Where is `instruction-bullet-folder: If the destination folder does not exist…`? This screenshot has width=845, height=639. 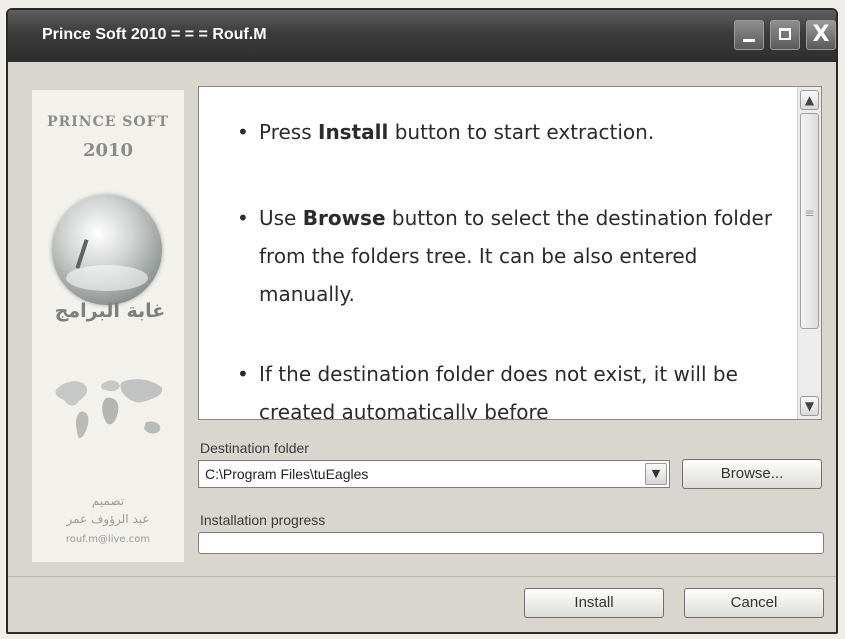 instruction-bullet-folder: If the destination folder does not exist… is located at coordinates (513, 387).